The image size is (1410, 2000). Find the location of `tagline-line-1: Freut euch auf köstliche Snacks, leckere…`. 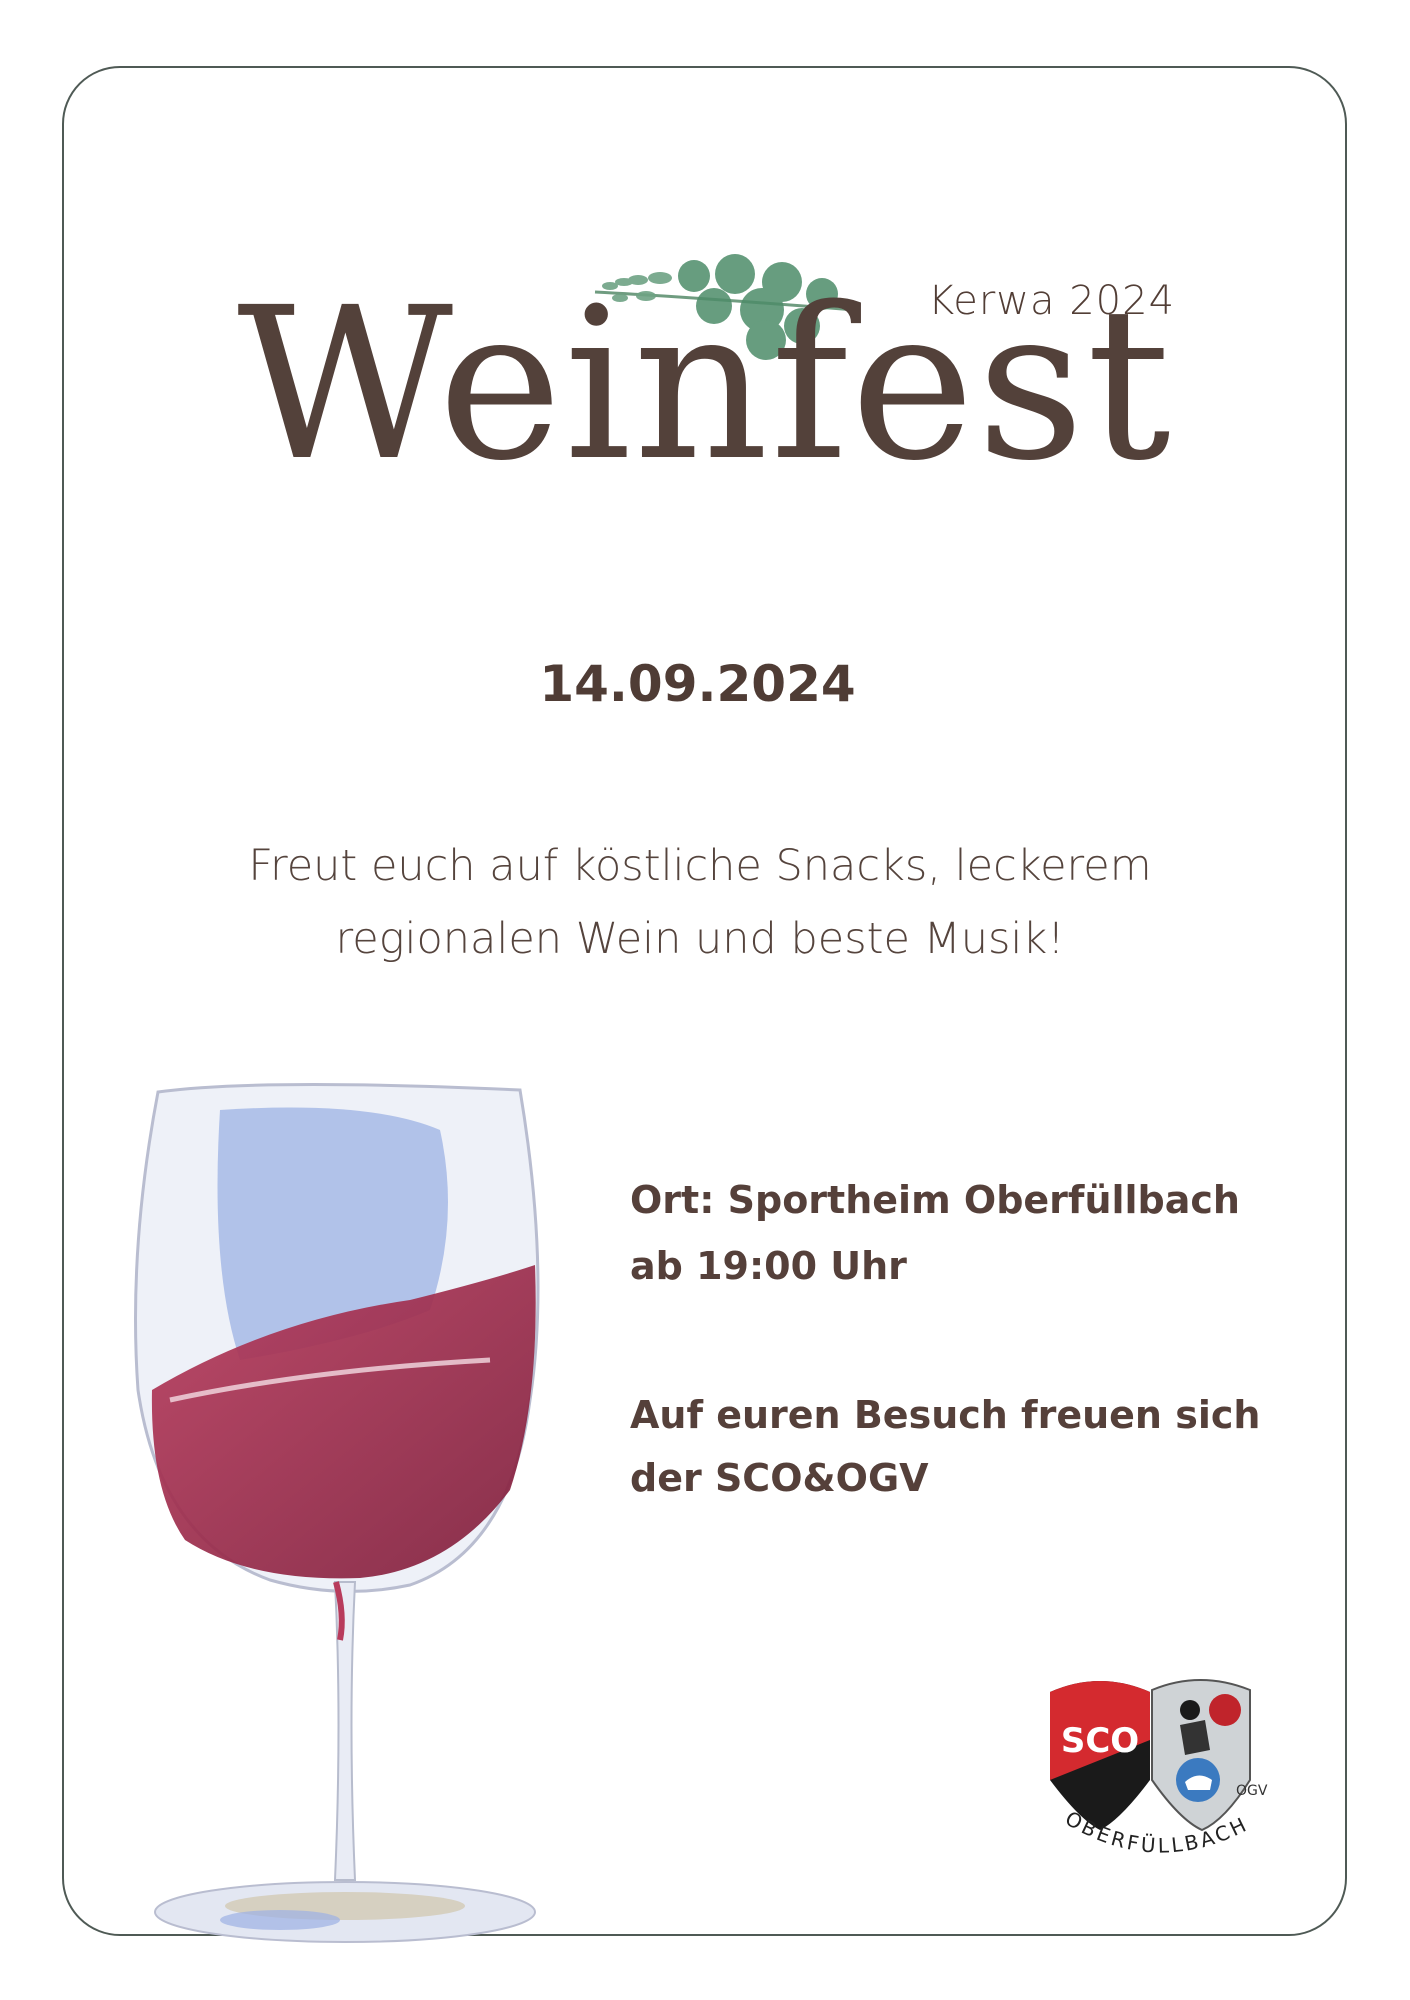

tagline-line-1: Freut euch auf köstliche Snacks, leckere… is located at coordinates (700, 866).